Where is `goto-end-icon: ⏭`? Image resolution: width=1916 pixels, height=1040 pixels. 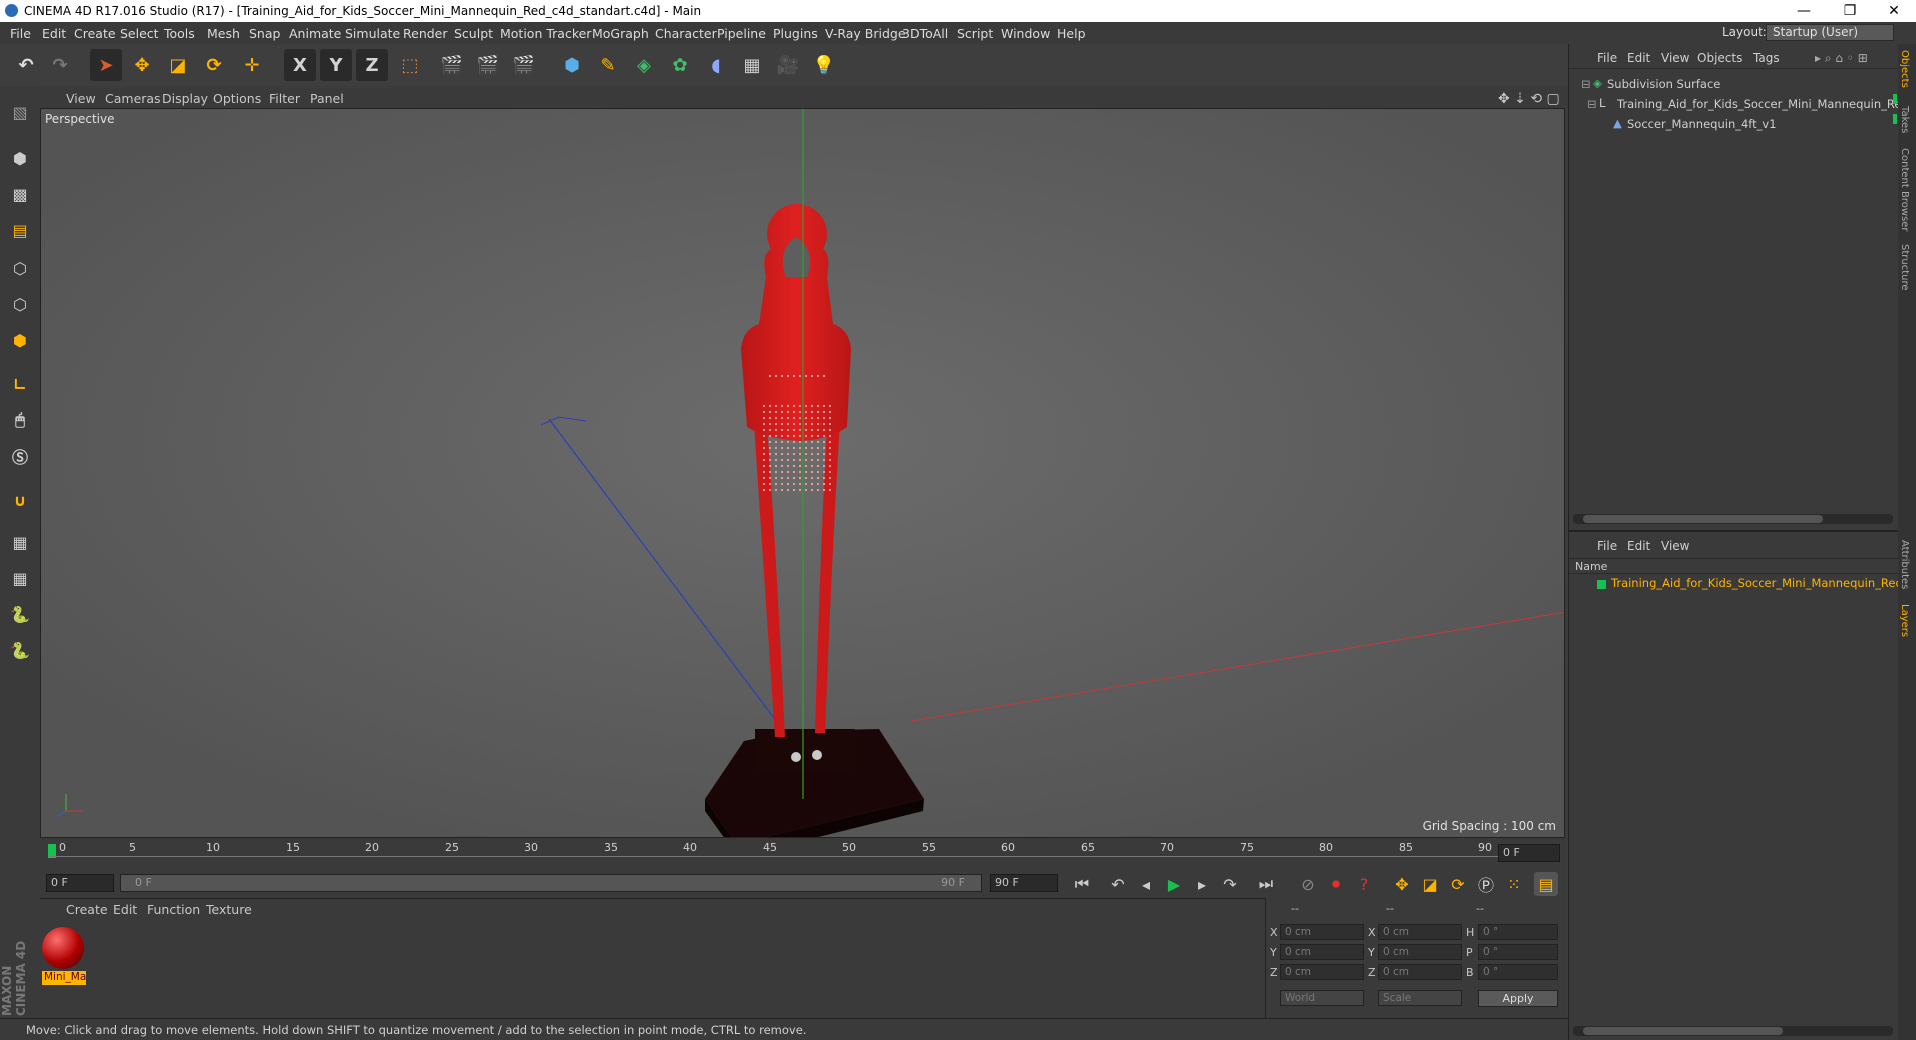 goto-end-icon: ⏭ is located at coordinates (1266, 884).